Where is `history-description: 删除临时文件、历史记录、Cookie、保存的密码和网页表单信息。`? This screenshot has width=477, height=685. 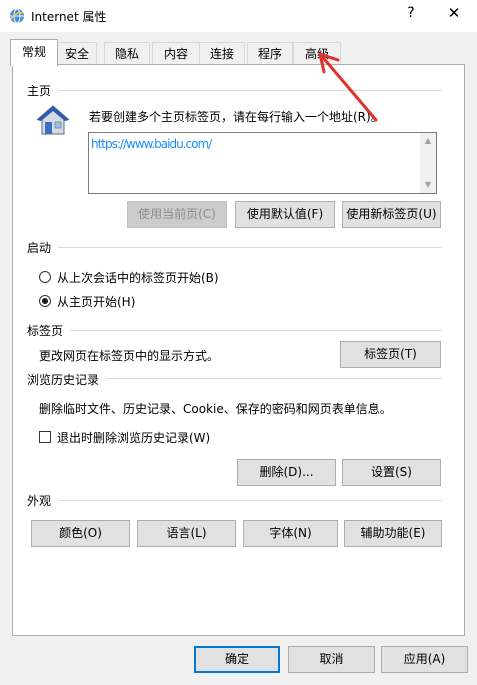 history-description: 删除临时文件、历史记录、Cookie、保存的密码和网页表单信息。 is located at coordinates (215, 409).